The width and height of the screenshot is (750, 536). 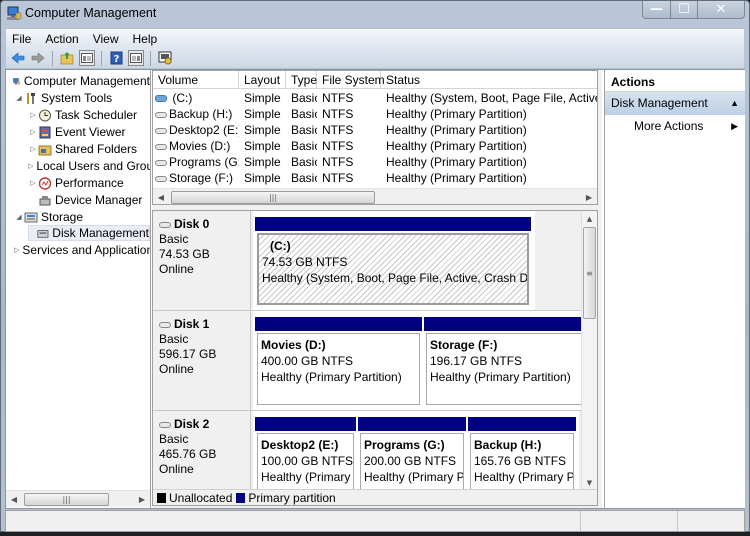 What do you see at coordinates (675, 81) in the screenshot?
I see `actions-header: Actions` at bounding box center [675, 81].